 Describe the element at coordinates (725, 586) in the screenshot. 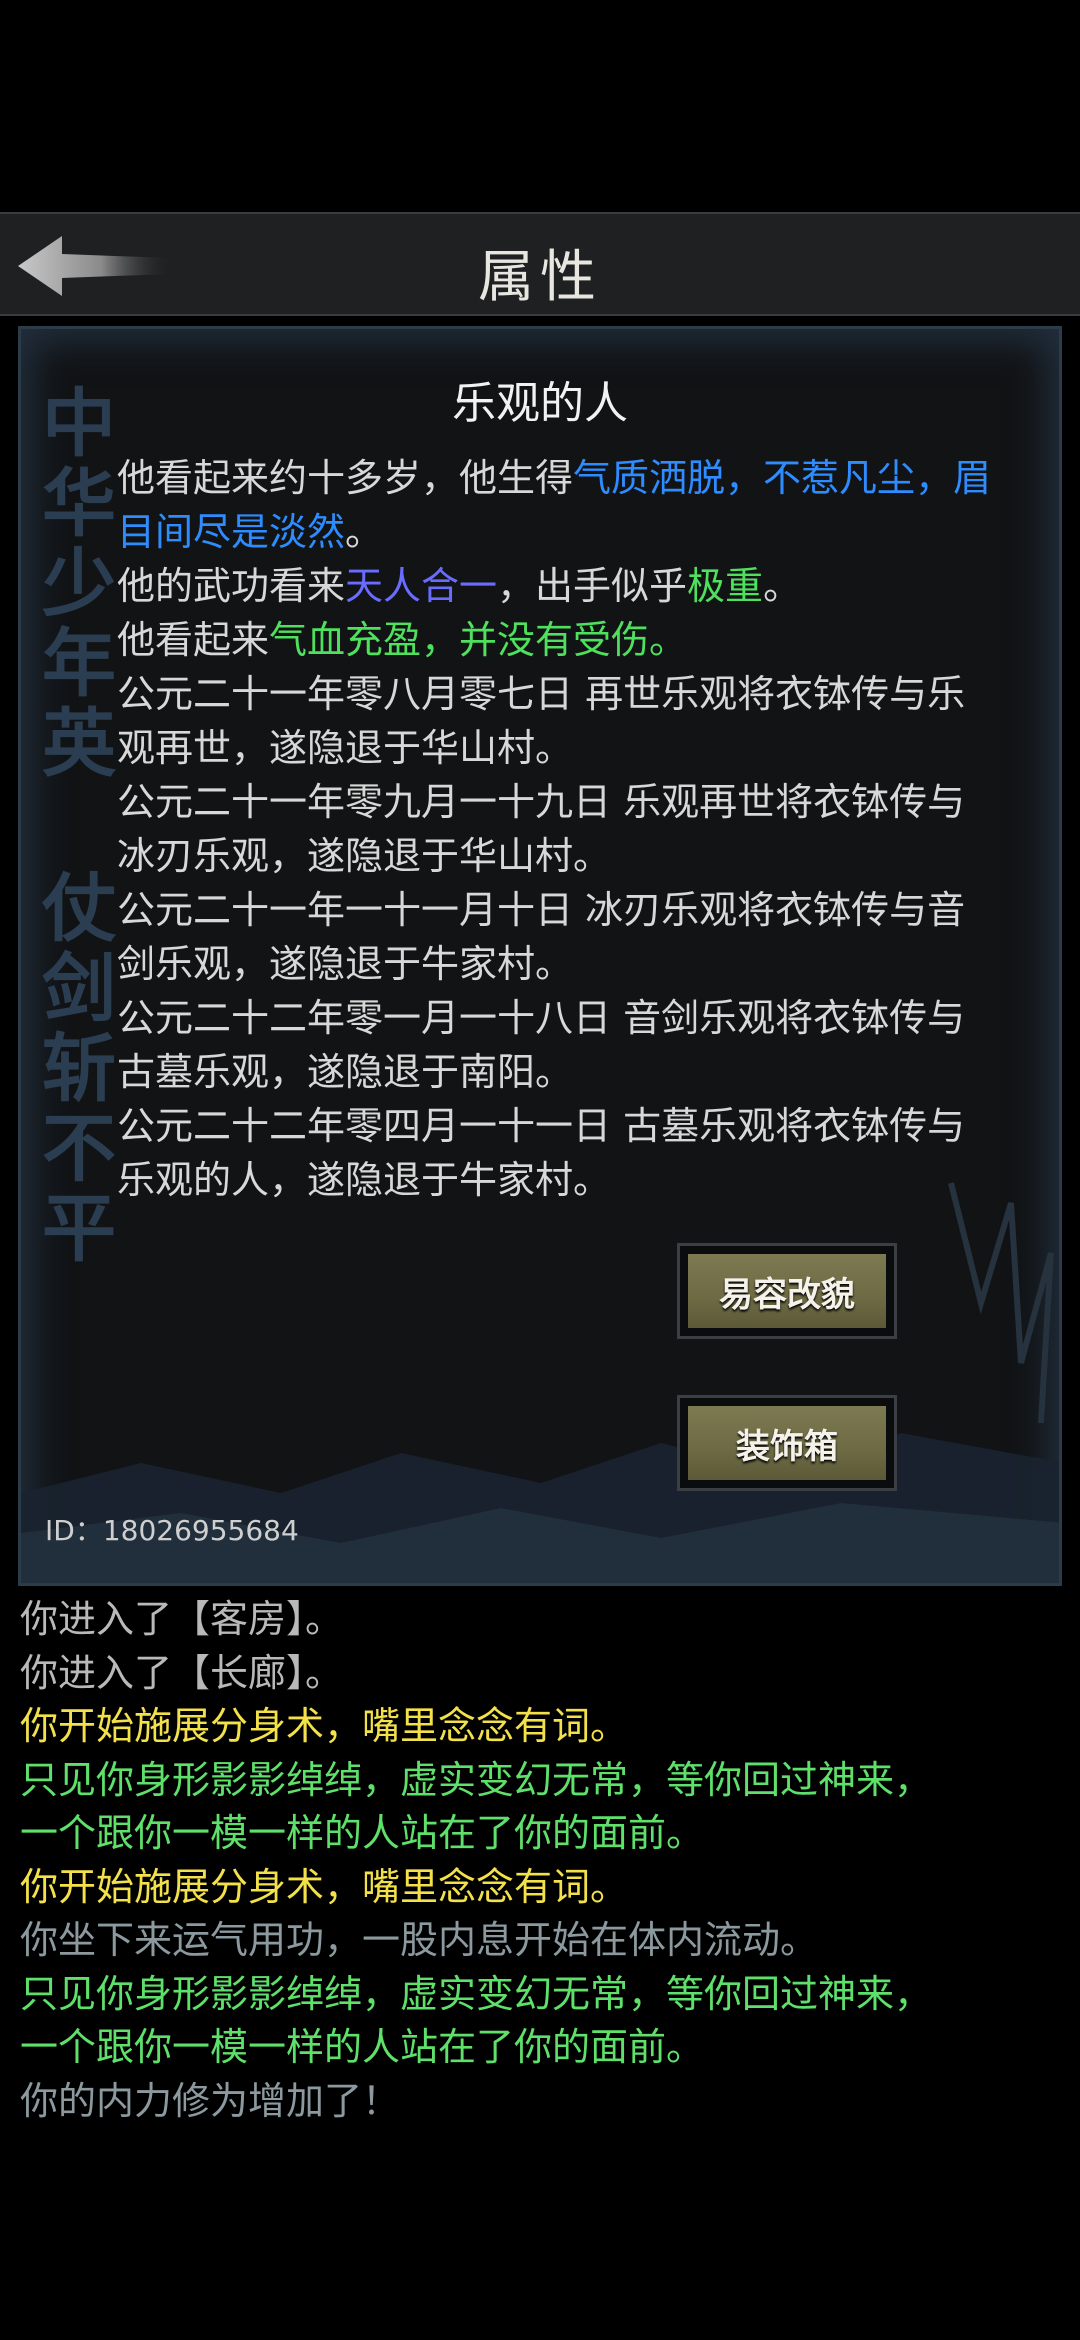

I see `bio-segment: 极重` at that location.